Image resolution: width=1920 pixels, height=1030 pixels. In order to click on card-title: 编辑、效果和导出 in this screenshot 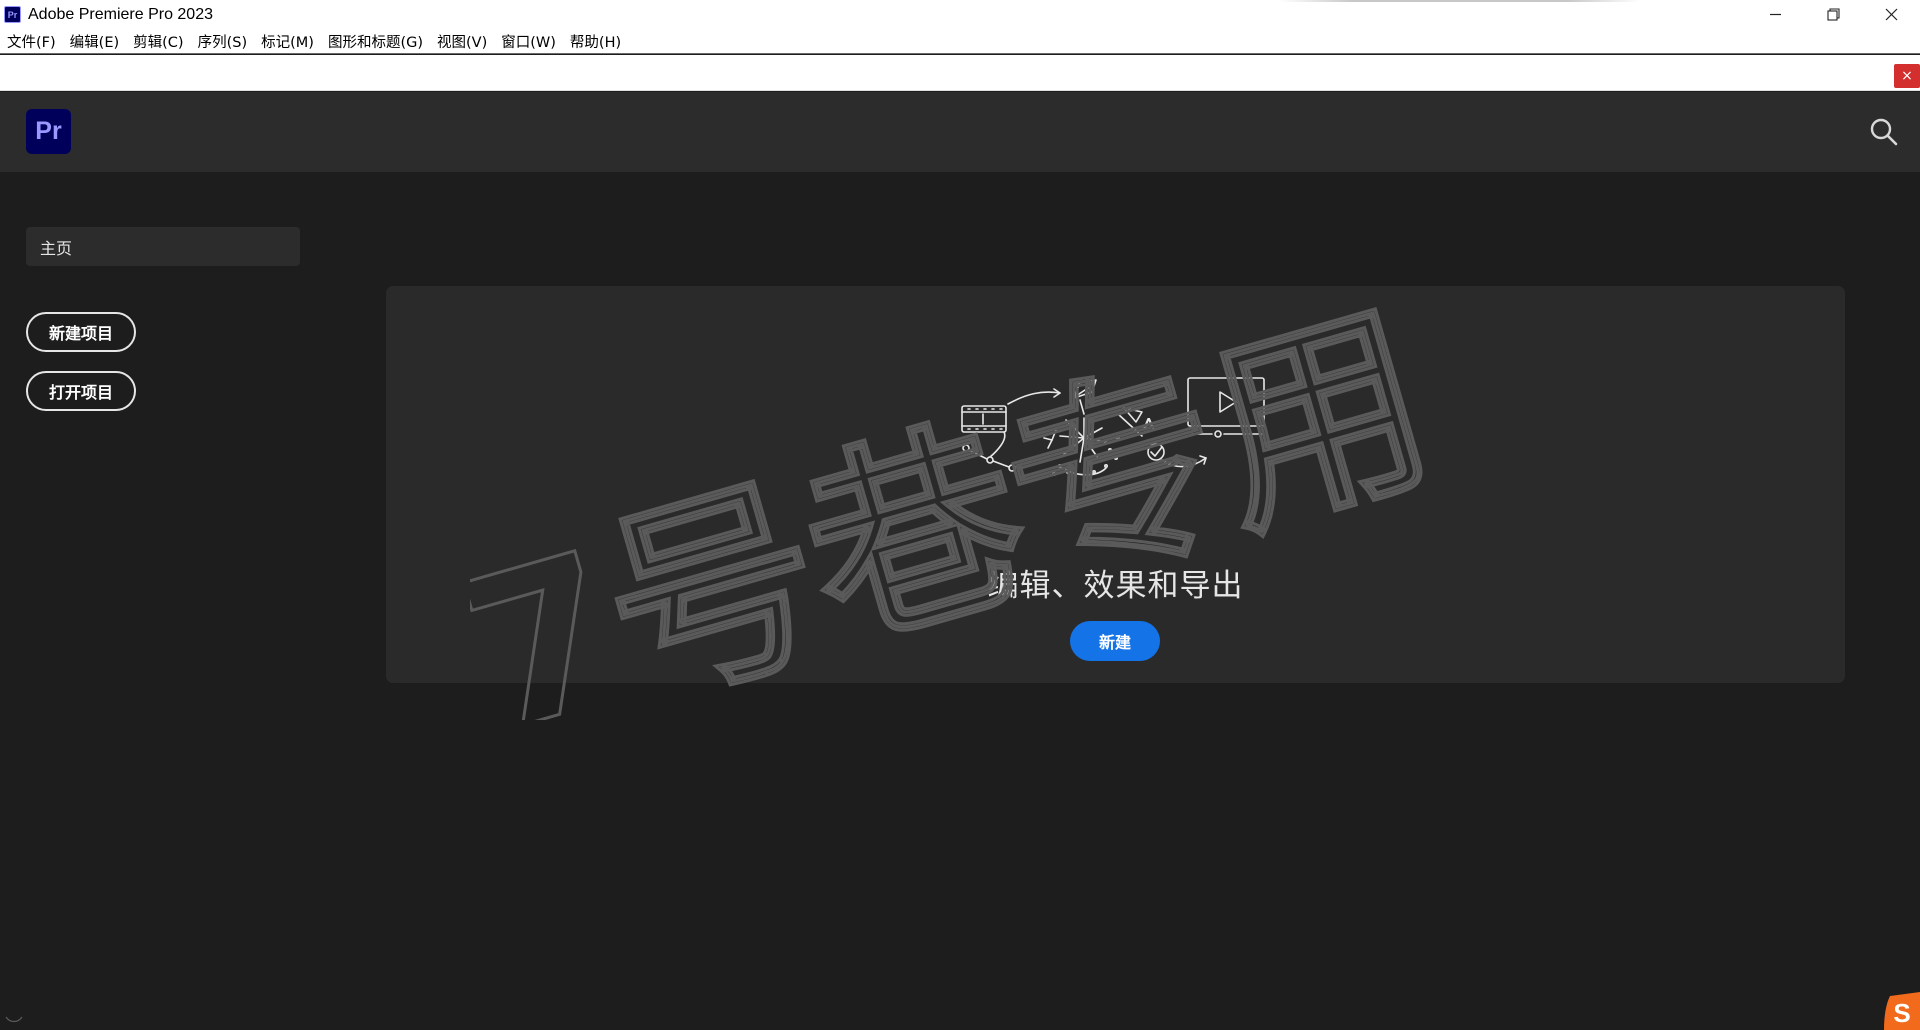, I will do `click(1115, 586)`.